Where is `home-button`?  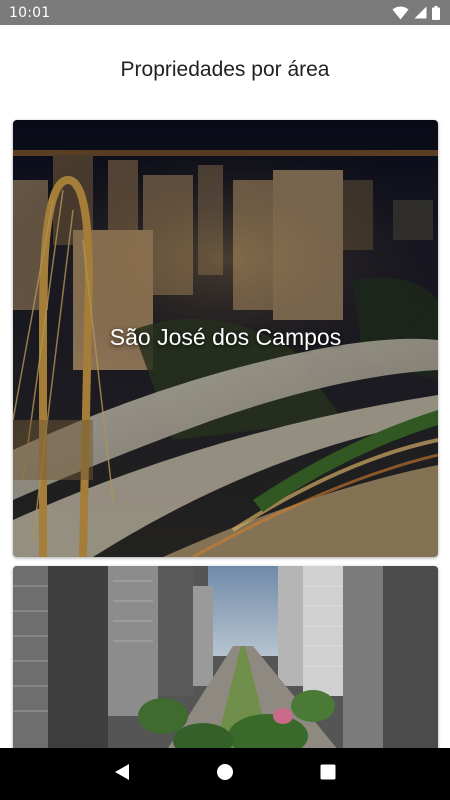 home-button is located at coordinates (225, 774).